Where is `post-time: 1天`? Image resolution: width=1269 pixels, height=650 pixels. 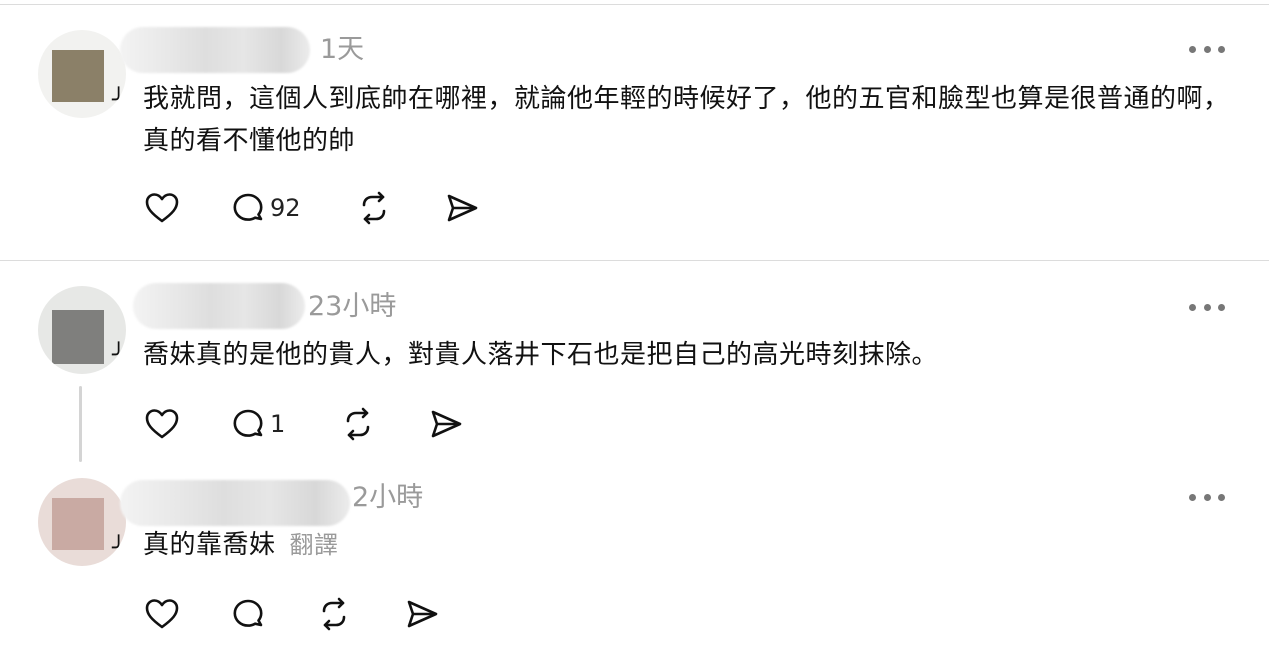
post-time: 1天 is located at coordinates (342, 49).